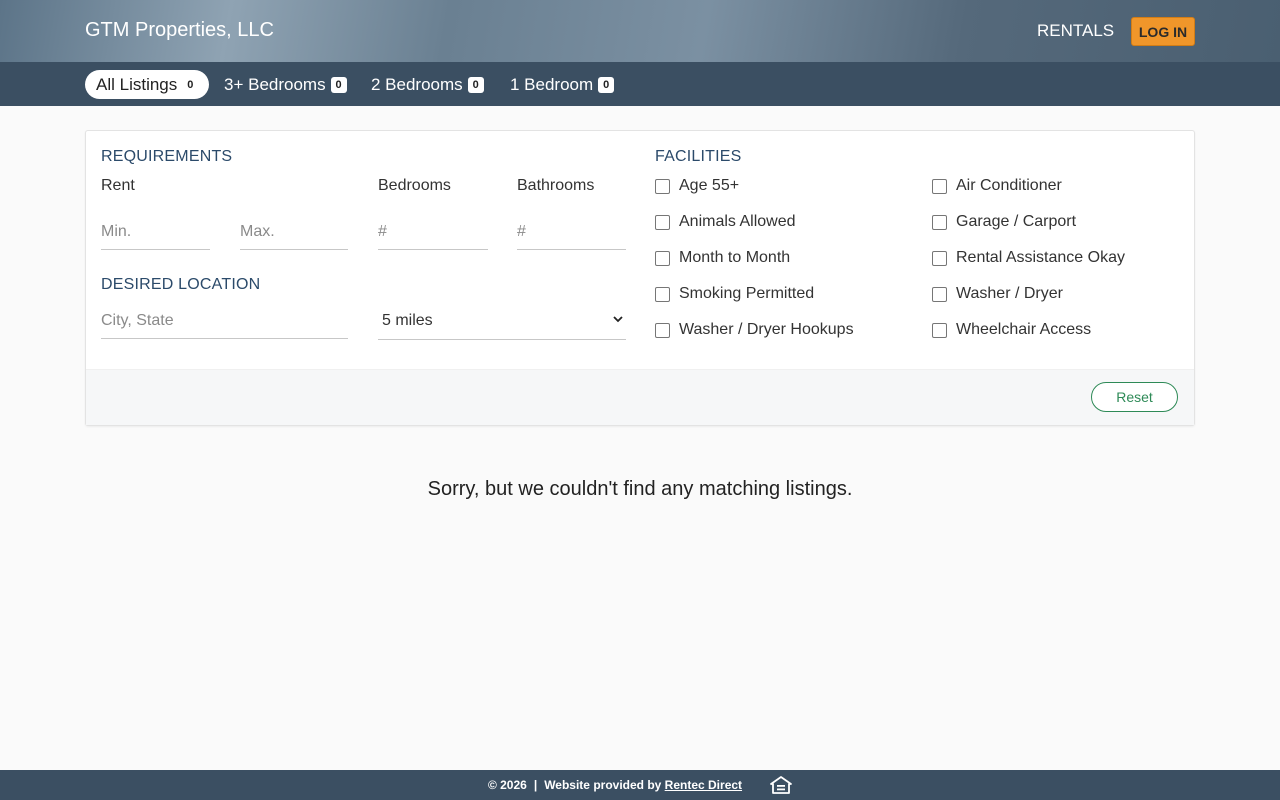  What do you see at coordinates (502, 321) in the screenshot?
I see `radius-select: 5 miles` at bounding box center [502, 321].